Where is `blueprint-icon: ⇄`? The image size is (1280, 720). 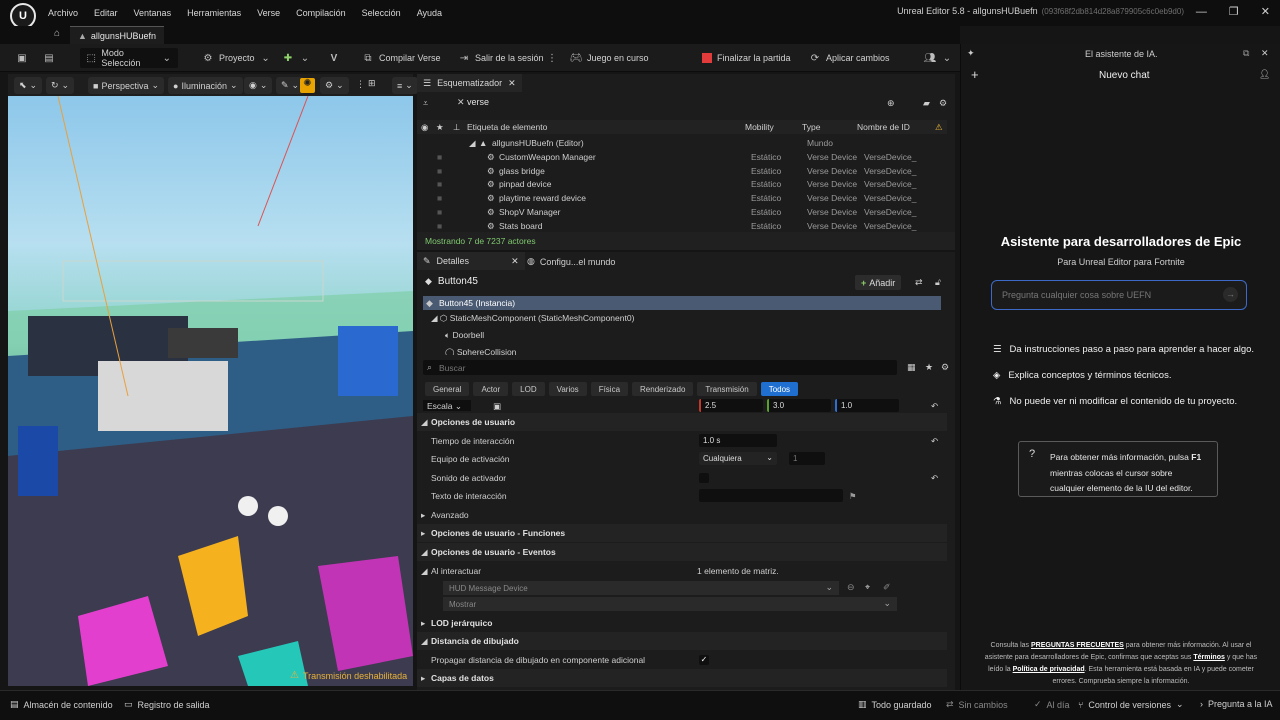 blueprint-icon: ⇄ is located at coordinates (919, 282).